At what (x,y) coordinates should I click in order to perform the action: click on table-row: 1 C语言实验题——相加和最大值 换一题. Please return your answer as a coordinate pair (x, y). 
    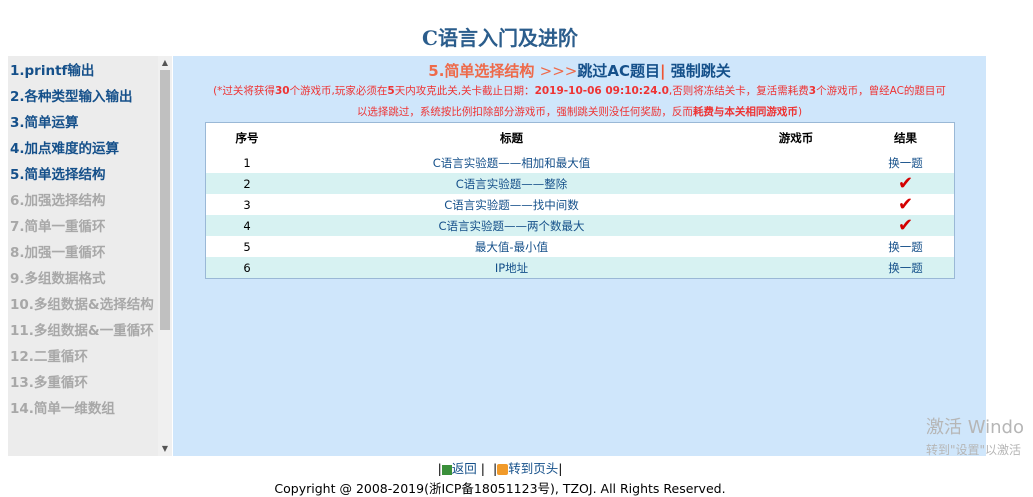
    Looking at the image, I should click on (580, 162).